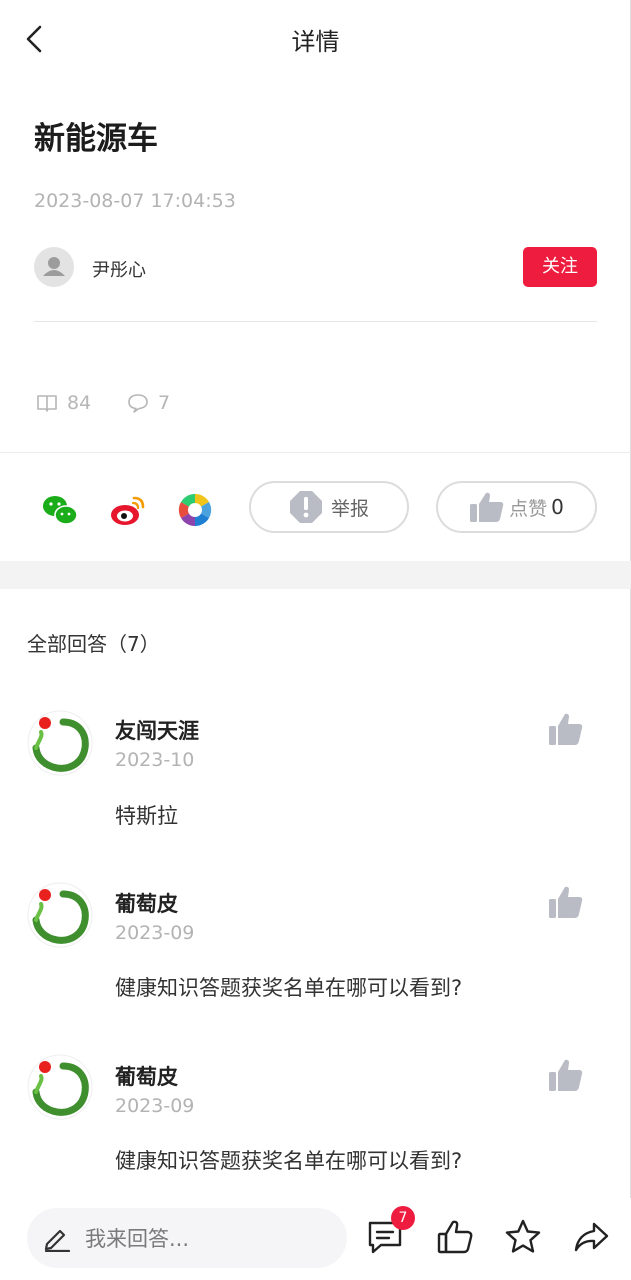  I want to click on comment-count-value: 7, so click(164, 403).